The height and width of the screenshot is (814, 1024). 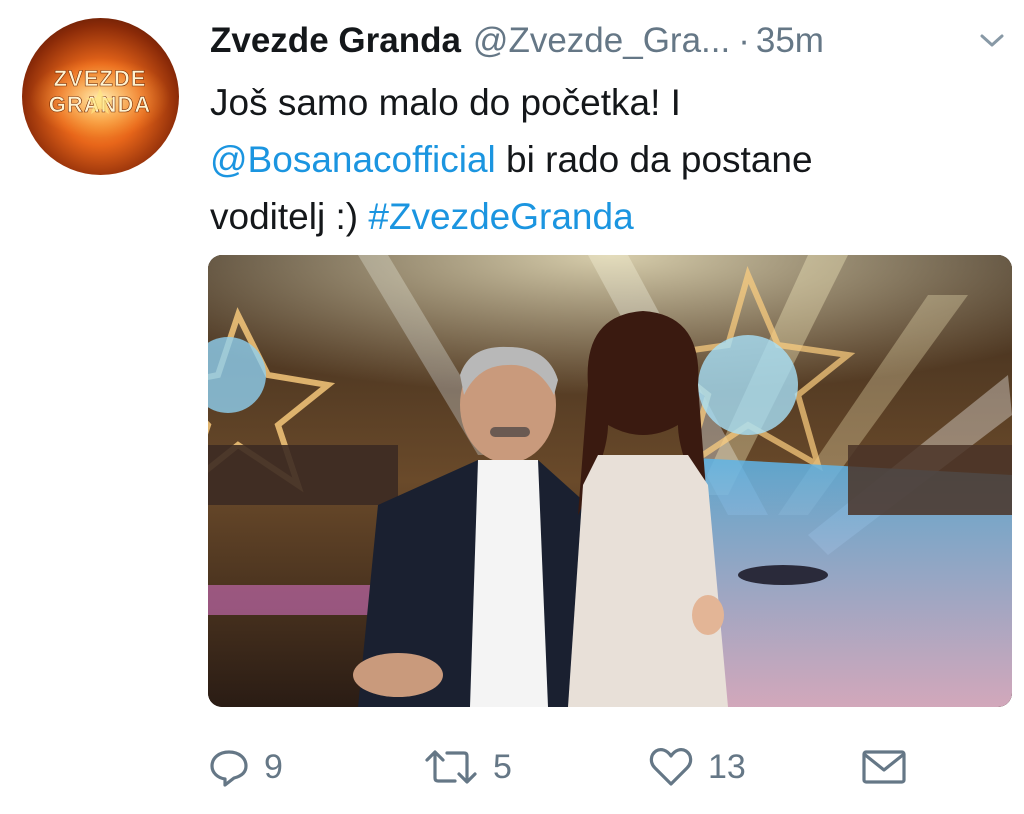 What do you see at coordinates (100, 78) in the screenshot?
I see `svg-text: ZVEZDE` at bounding box center [100, 78].